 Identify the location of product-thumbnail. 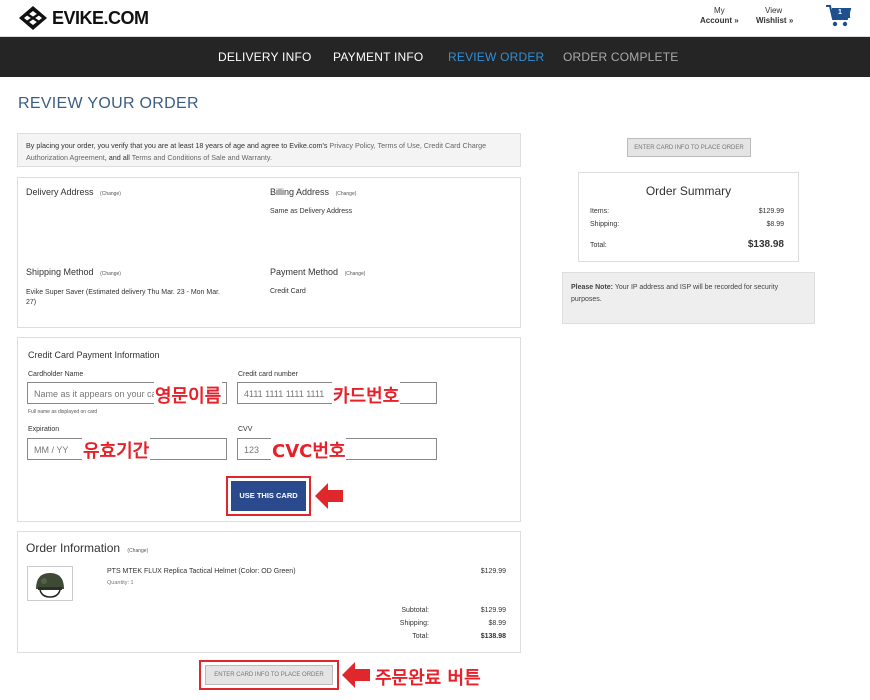
(50, 583).